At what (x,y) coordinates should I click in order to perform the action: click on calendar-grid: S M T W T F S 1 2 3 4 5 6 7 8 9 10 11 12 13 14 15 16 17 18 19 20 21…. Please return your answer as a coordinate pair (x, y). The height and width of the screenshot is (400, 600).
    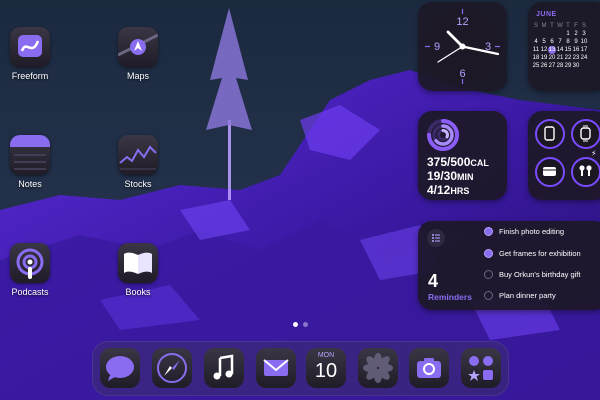
    Looking at the image, I should click on (560, 46).